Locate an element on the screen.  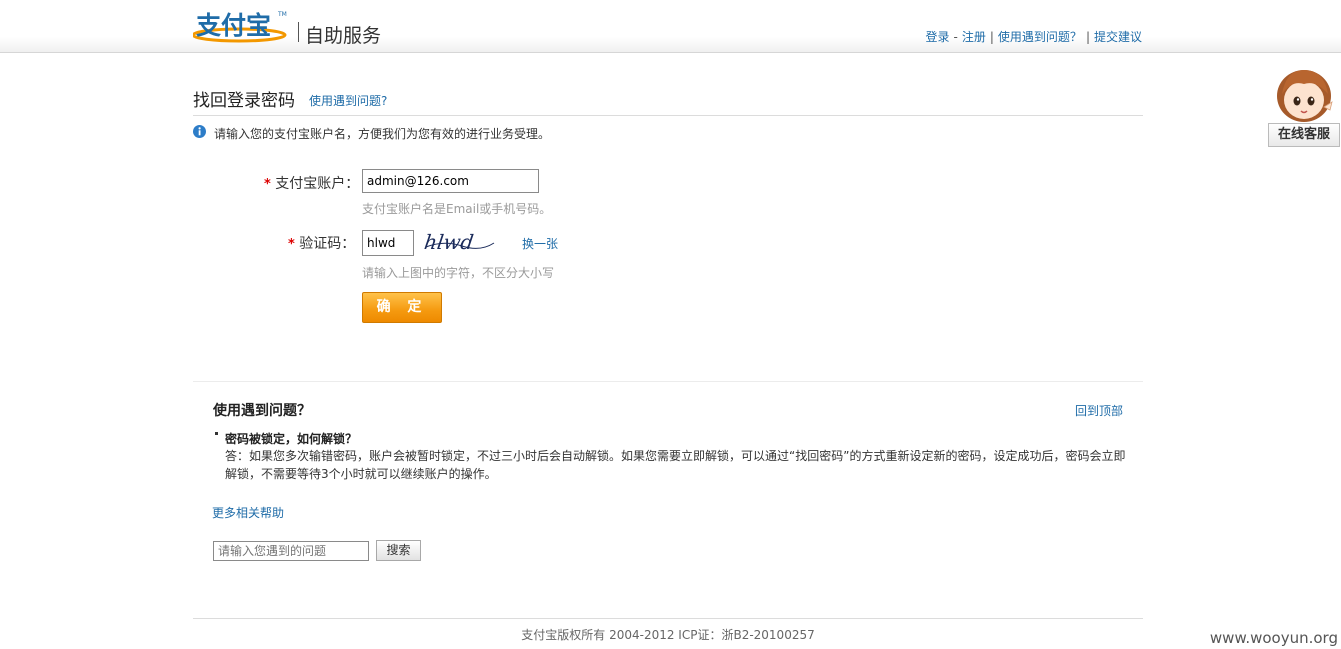
header: 支付宝 TM 自助服务 登录 - 注册 | 使用遇到问题？ | 提交建议 is located at coordinates (670, 26).